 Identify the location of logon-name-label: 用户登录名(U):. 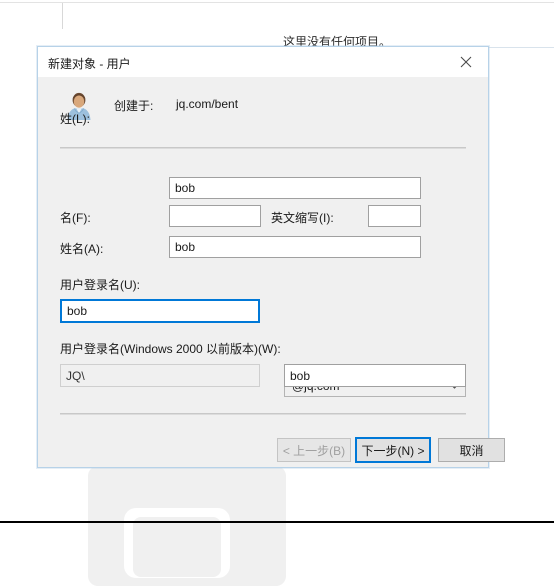
(100, 285).